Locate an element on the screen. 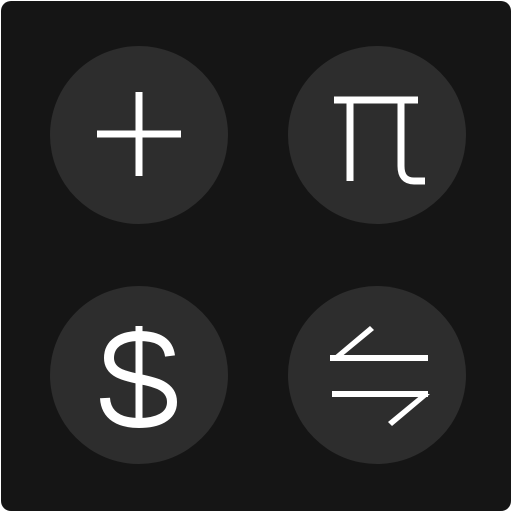  pi-icon is located at coordinates (379, 140).